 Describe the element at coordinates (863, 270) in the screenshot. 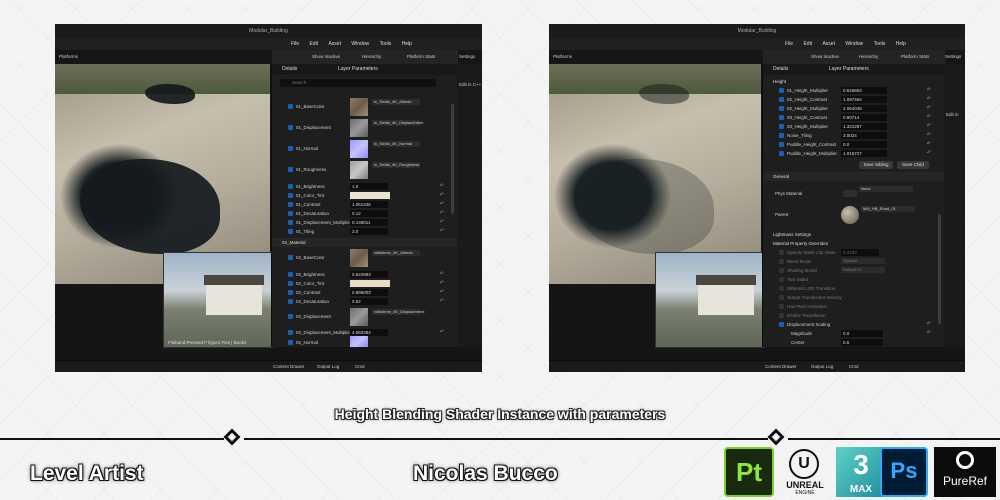

I see `override-dropdown: Default Lit` at that location.